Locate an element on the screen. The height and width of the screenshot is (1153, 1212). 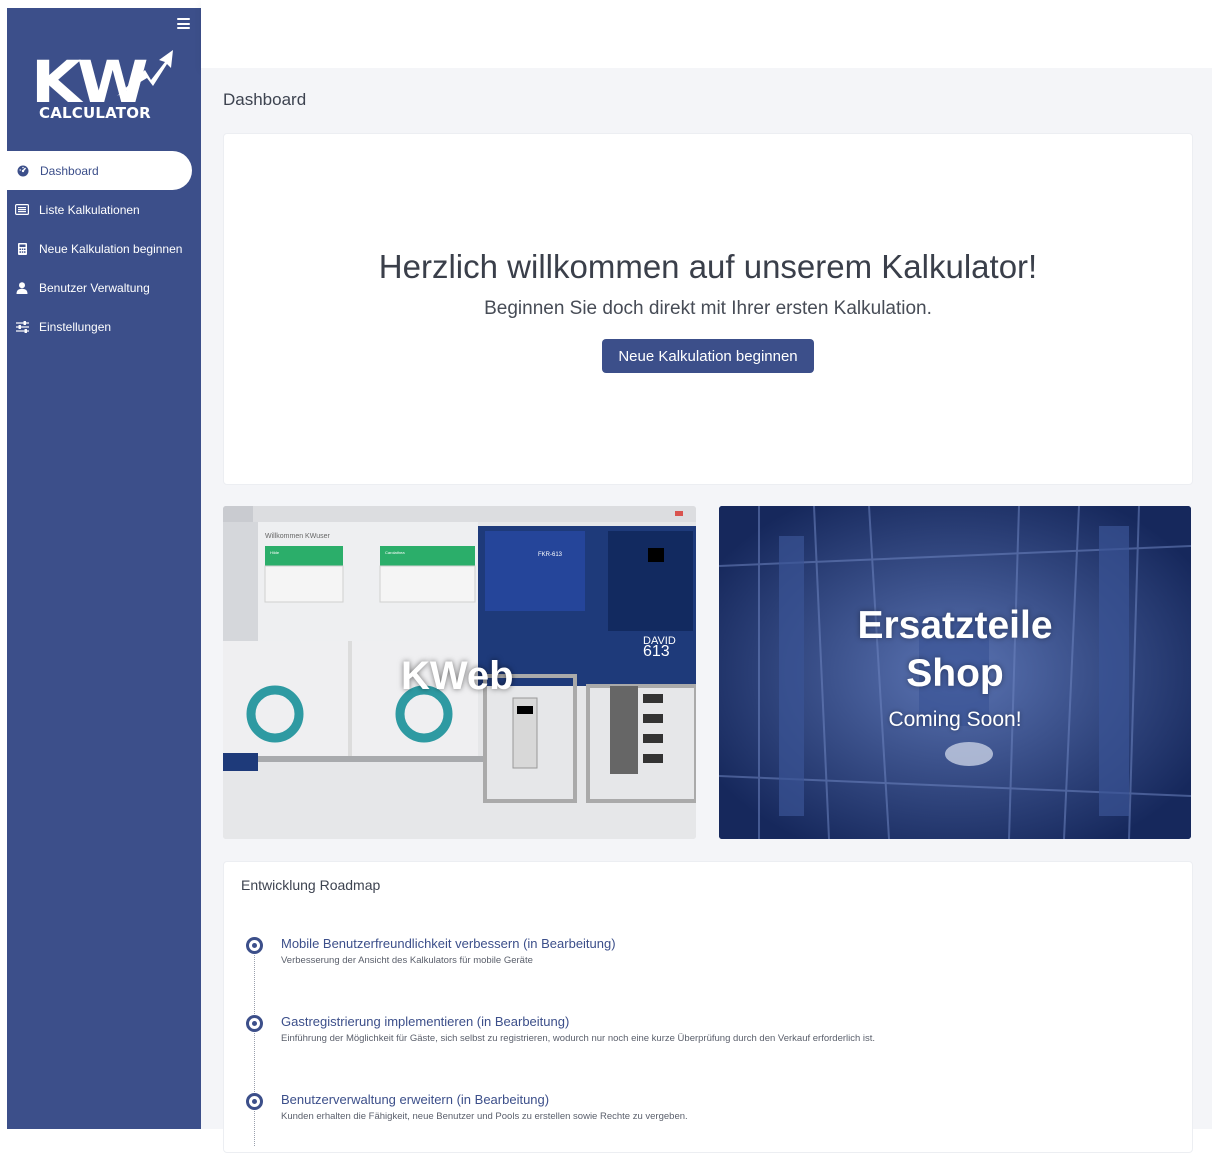
shop-title: Ersatzteile Shop is located at coordinates (955, 650).